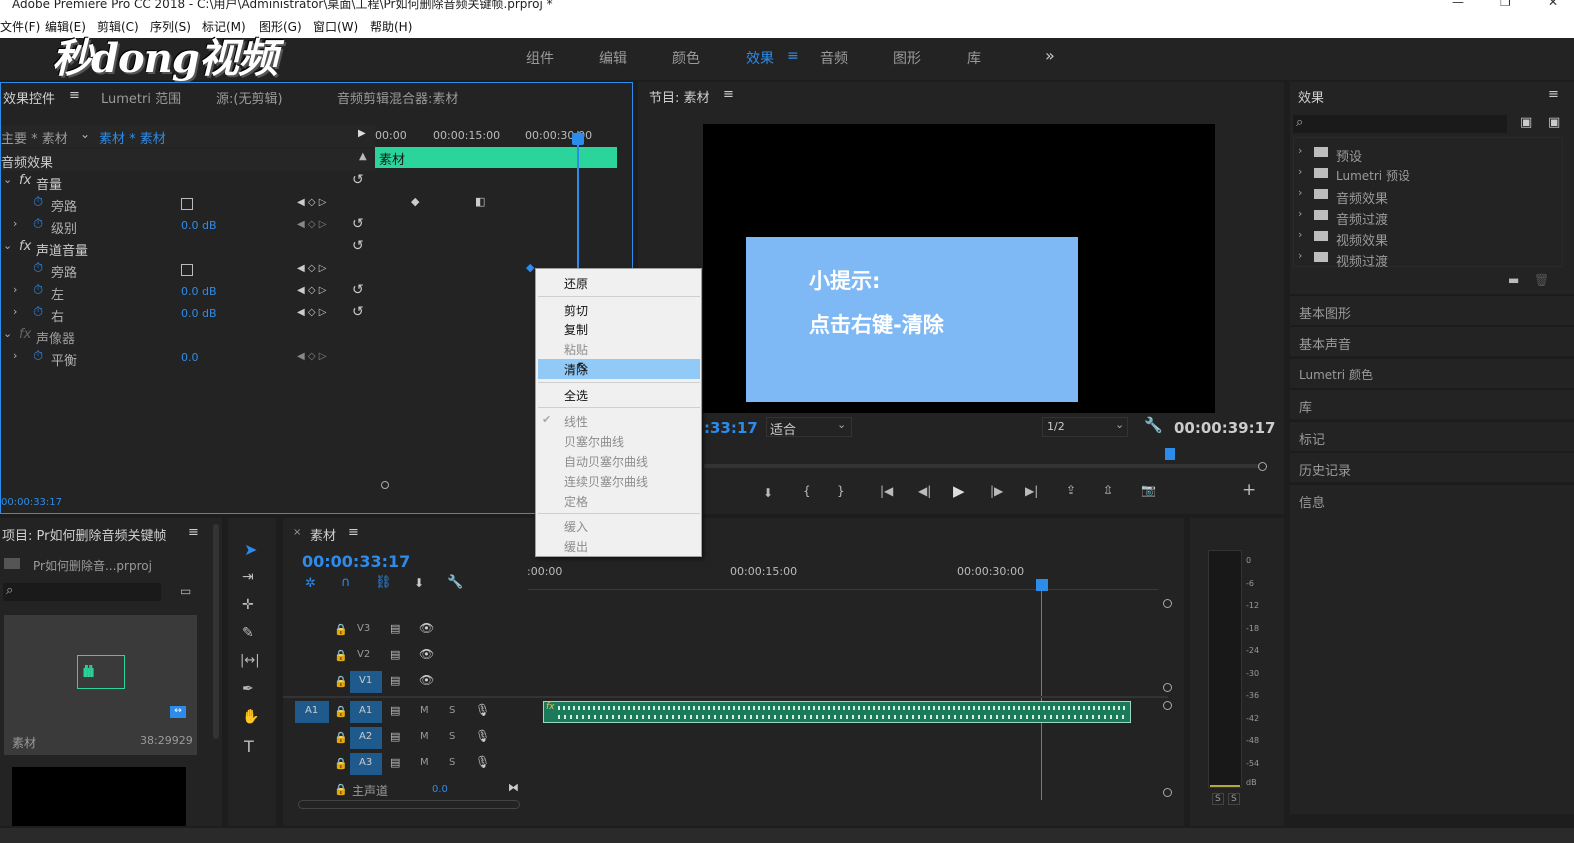  What do you see at coordinates (1553, 4) in the screenshot?
I see `close-icon: ✕` at bounding box center [1553, 4].